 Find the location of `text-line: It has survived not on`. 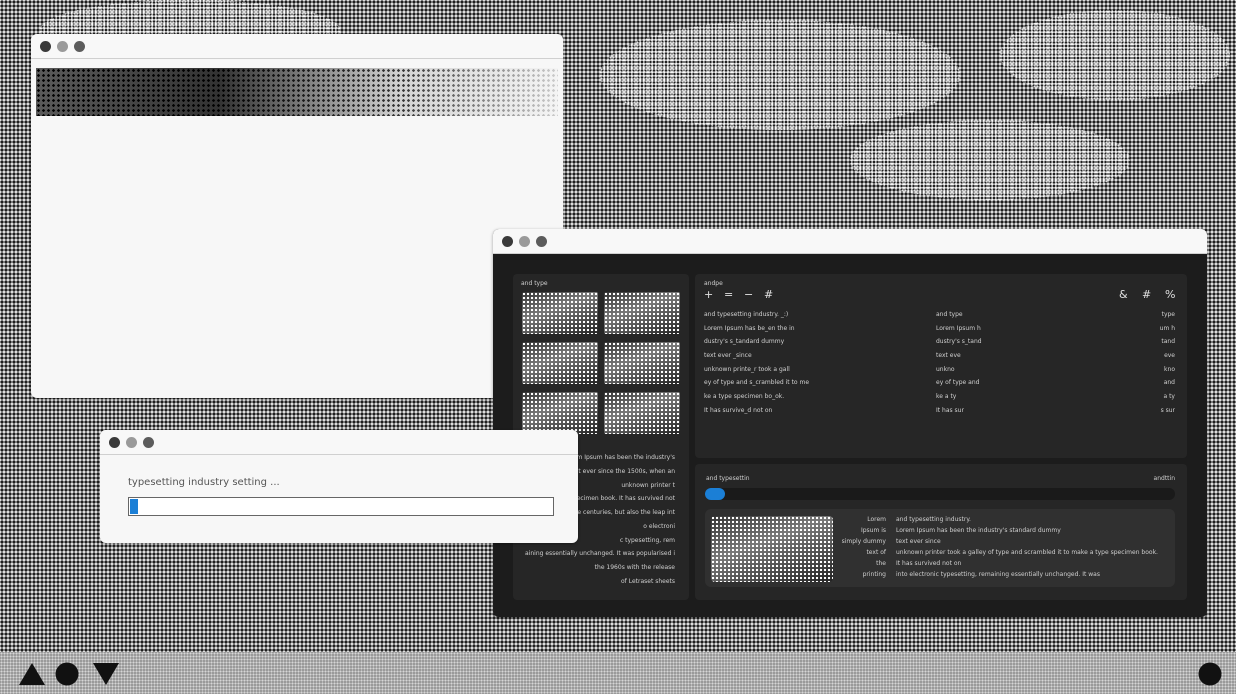

text-line: It has survived not on is located at coordinates (929, 563).